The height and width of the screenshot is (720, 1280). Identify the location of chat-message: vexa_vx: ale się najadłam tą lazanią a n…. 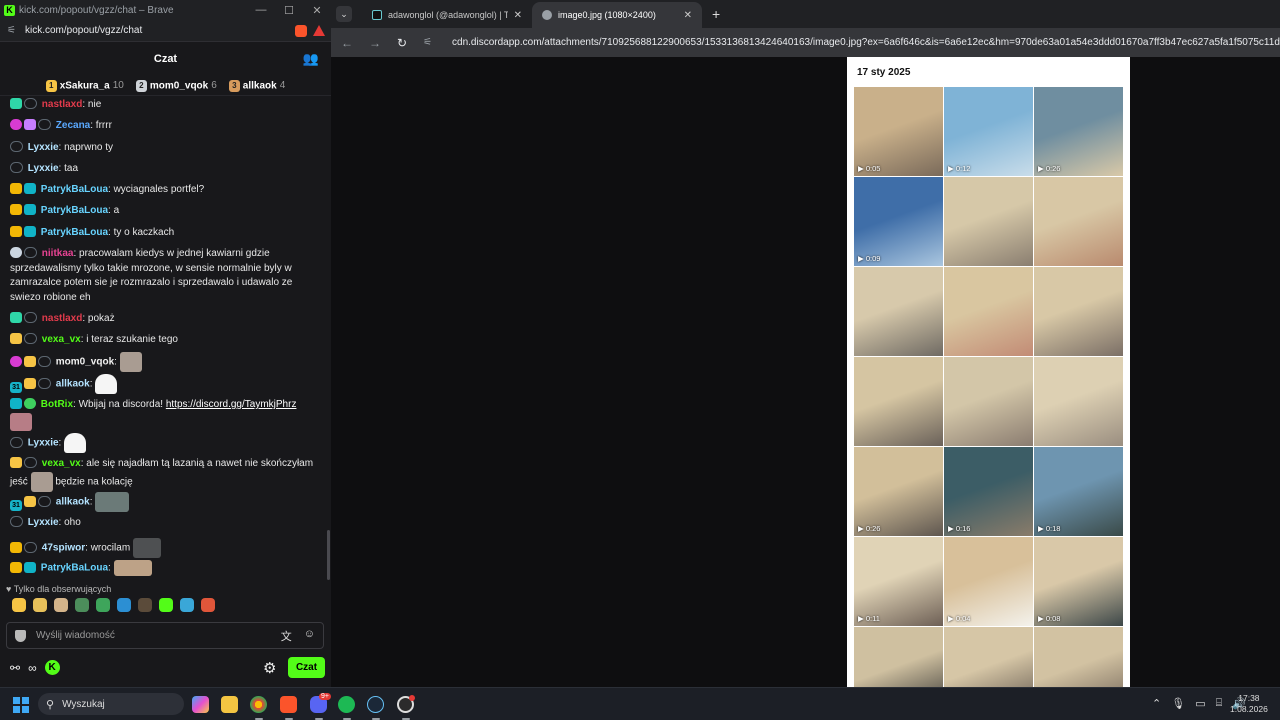
(163, 474).